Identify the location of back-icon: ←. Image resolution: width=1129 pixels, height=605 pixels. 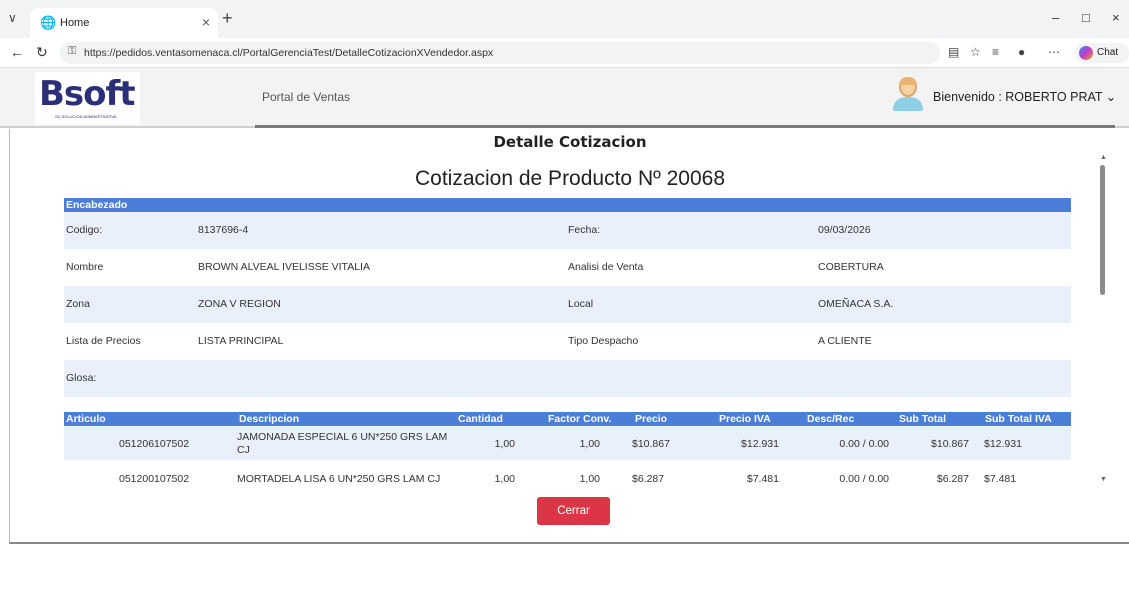
(17, 52).